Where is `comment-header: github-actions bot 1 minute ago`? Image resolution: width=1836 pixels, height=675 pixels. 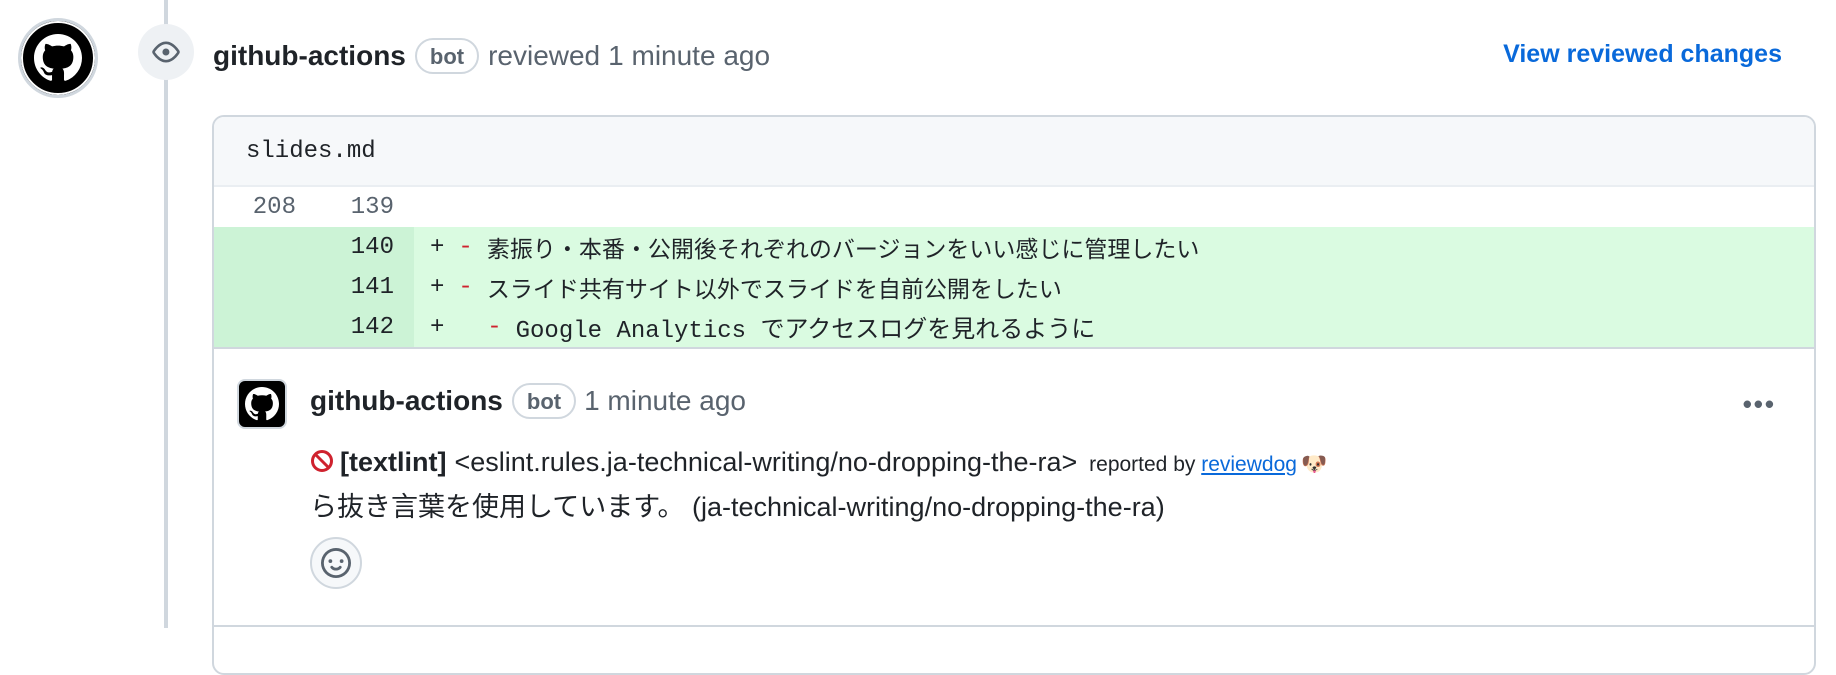 comment-header: github-actions bot 1 minute ago is located at coordinates (528, 401).